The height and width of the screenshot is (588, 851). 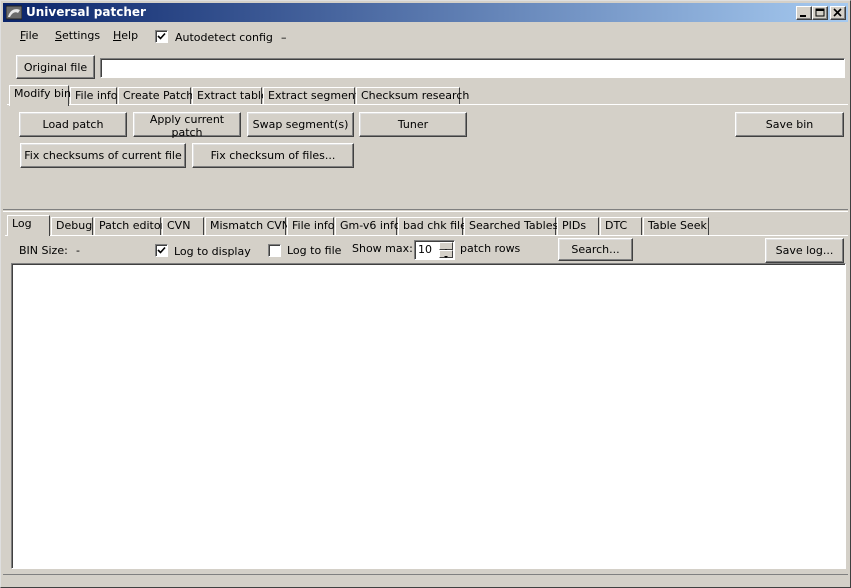 I want to click on bin-size-label: BIN Size:, so click(x=43, y=250).